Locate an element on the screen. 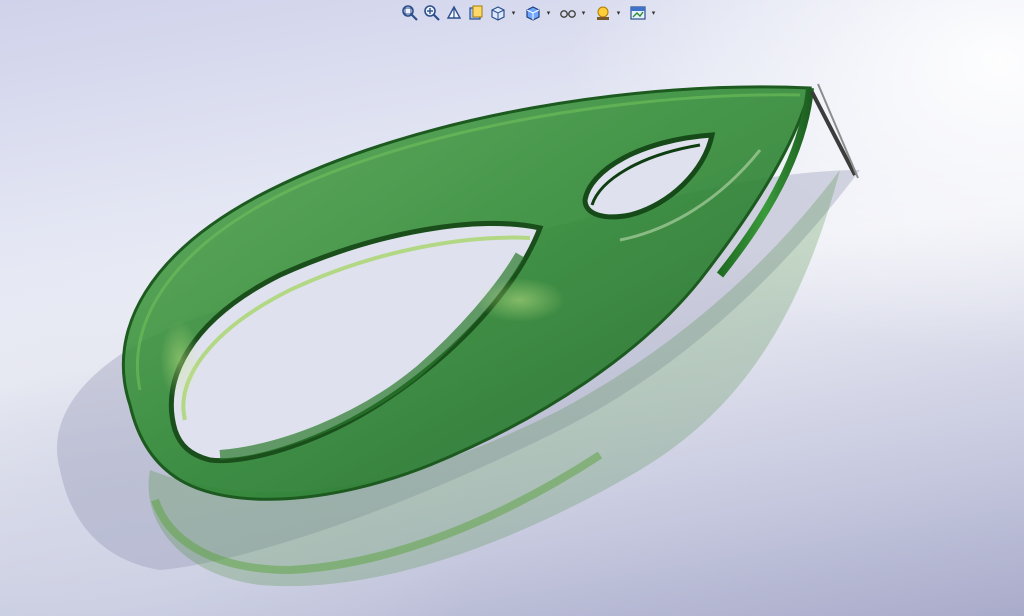 The width and height of the screenshot is (1024, 616). section-view-icon is located at coordinates (476, 13).